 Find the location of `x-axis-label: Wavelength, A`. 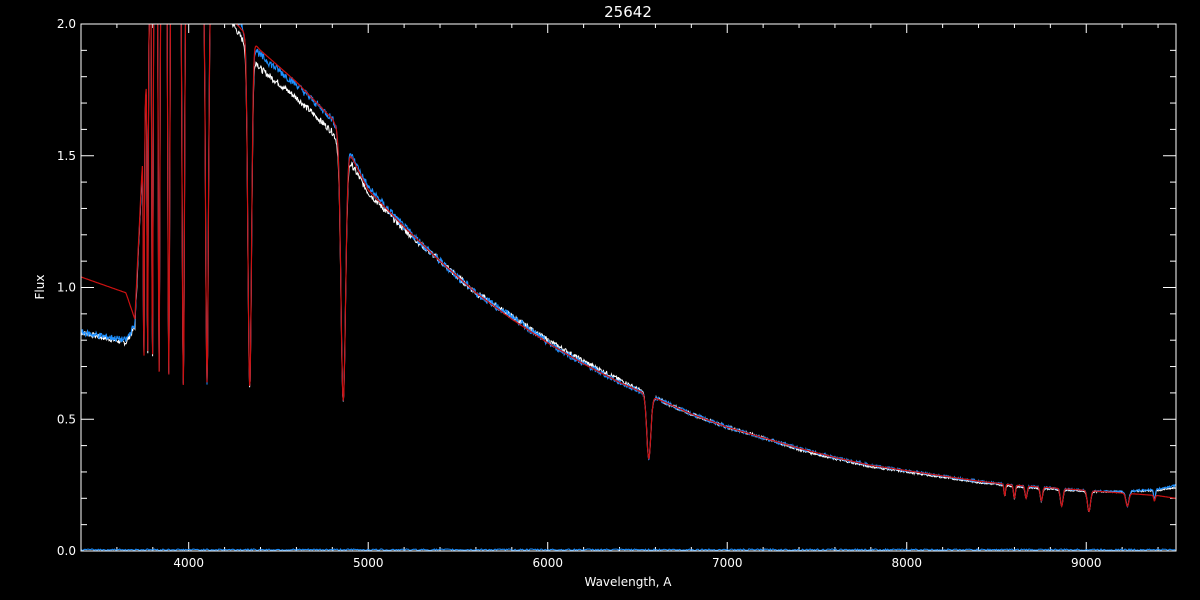

x-axis-label: Wavelength, A is located at coordinates (628, 582).